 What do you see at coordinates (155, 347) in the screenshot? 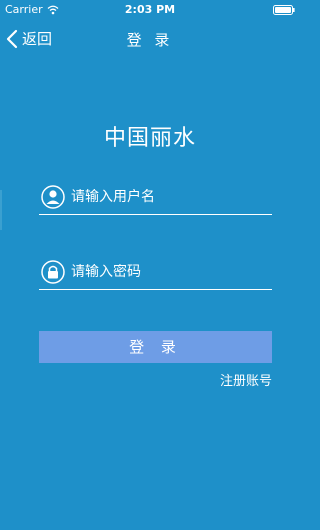
I see `login-button: 登 录` at bounding box center [155, 347].